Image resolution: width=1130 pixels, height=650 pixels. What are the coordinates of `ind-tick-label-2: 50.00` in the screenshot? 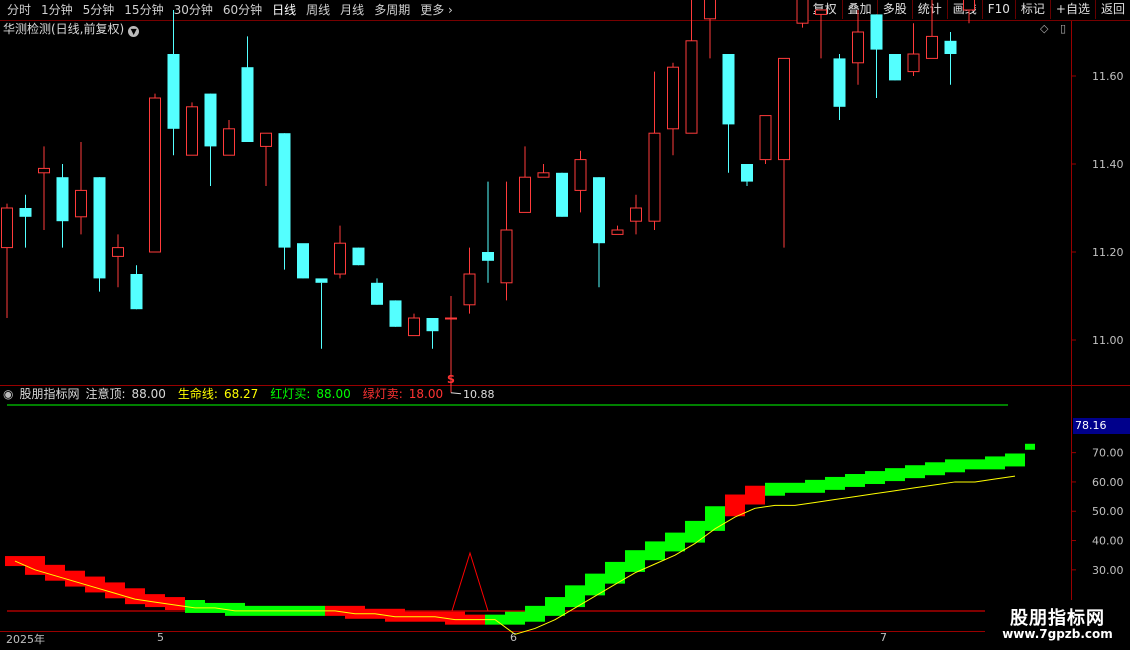 It's located at (1108, 511).